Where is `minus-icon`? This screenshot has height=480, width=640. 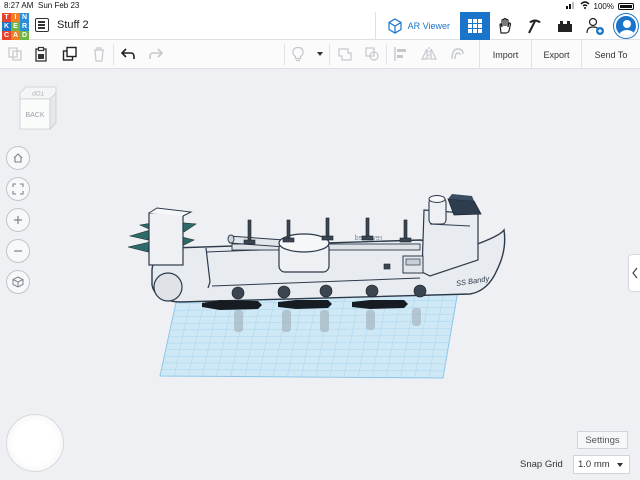 minus-icon is located at coordinates (18, 251).